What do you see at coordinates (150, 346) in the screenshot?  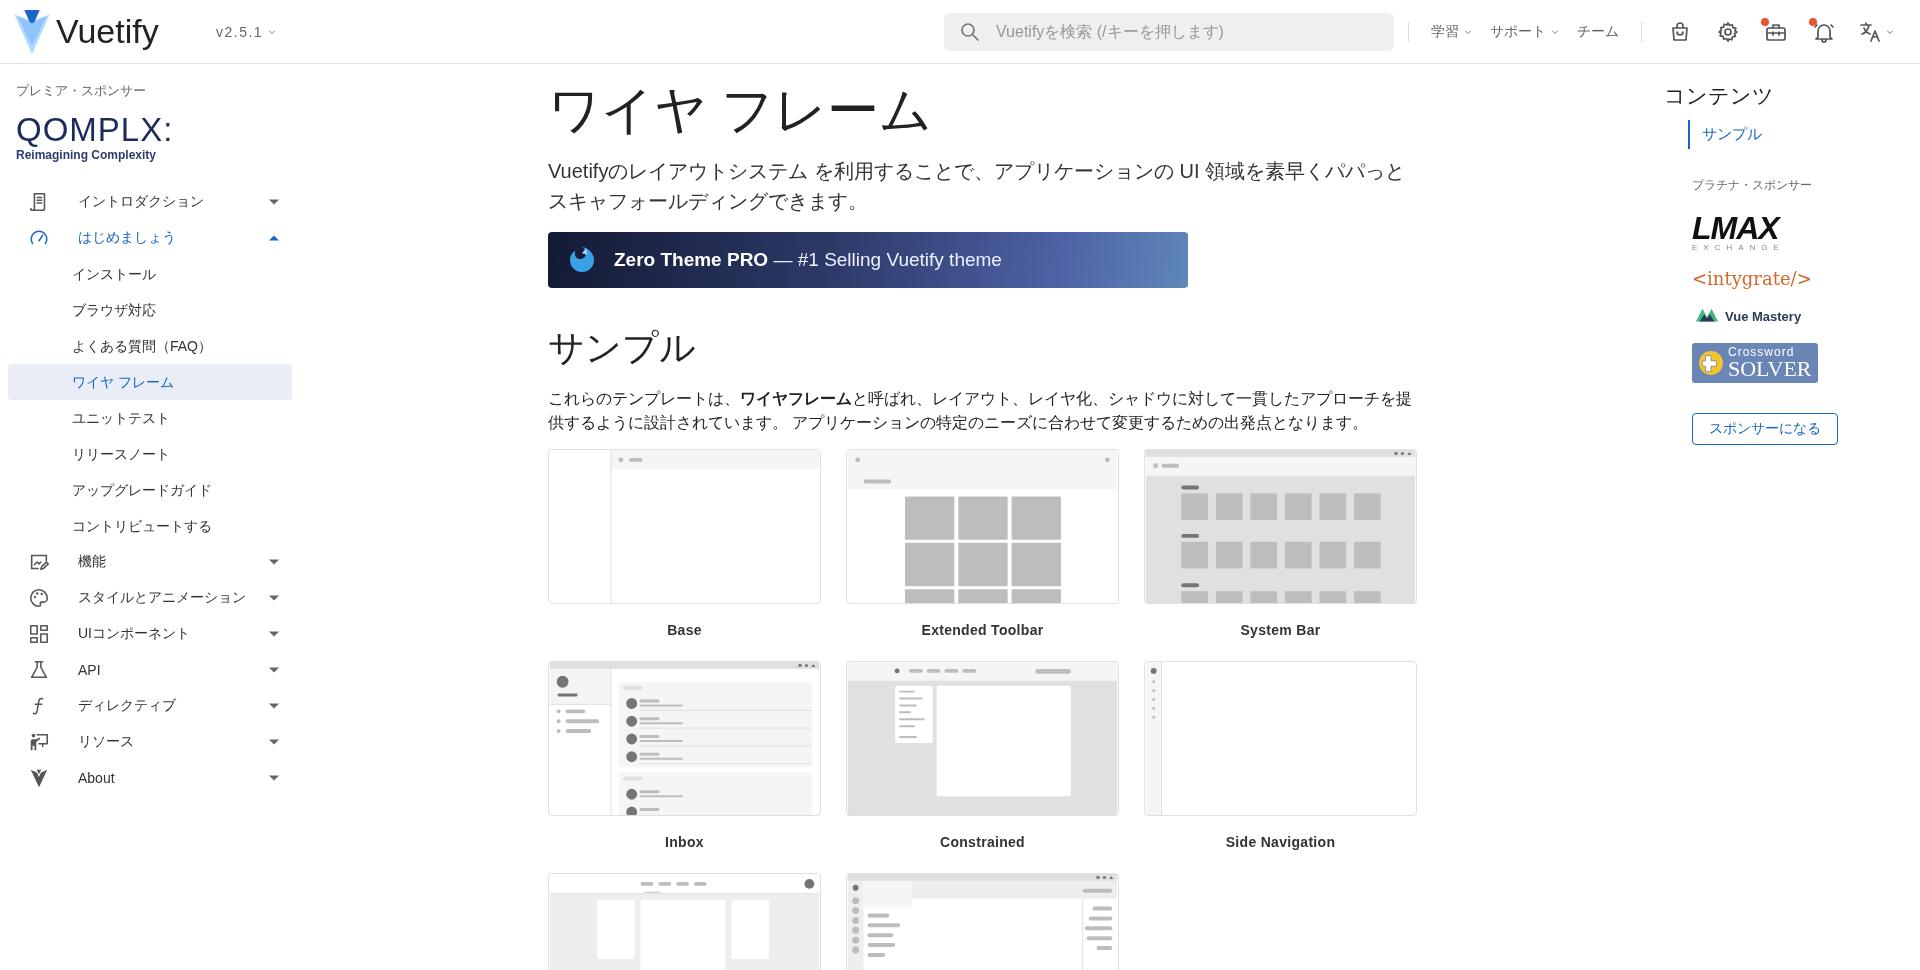 I see `nav-item: よくある質問（FAQ）` at bounding box center [150, 346].